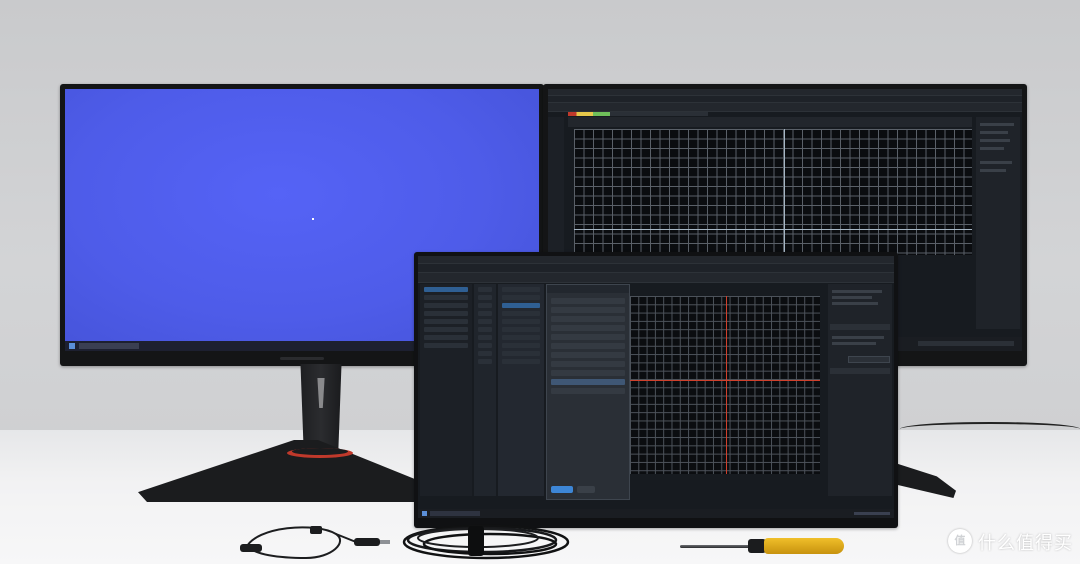  I want to click on portable-app-menubar, so click(656, 268).